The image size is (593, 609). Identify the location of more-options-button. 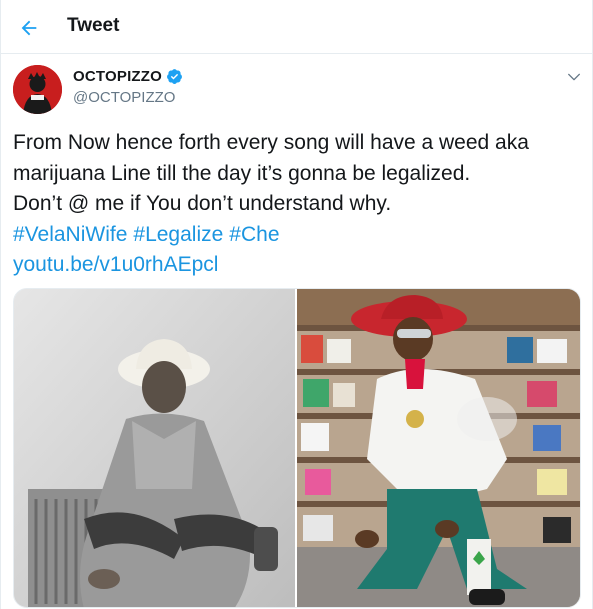
(574, 77).